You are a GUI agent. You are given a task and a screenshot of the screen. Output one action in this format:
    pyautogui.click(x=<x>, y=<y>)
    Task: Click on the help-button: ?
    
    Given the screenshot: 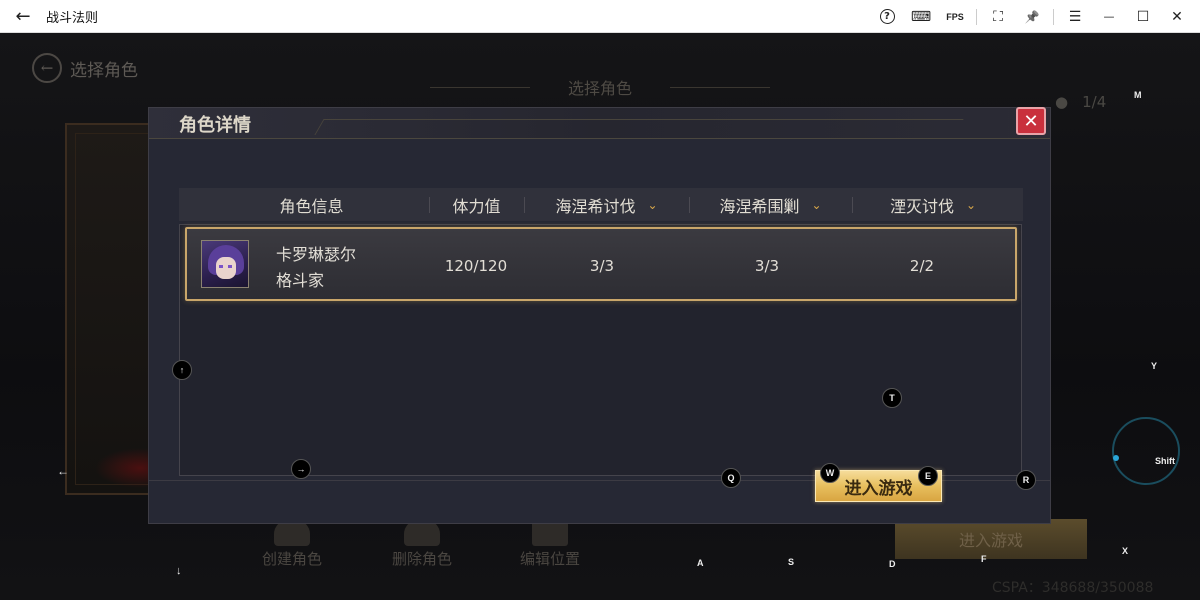 What is the action you would take?
    pyautogui.click(x=887, y=16)
    